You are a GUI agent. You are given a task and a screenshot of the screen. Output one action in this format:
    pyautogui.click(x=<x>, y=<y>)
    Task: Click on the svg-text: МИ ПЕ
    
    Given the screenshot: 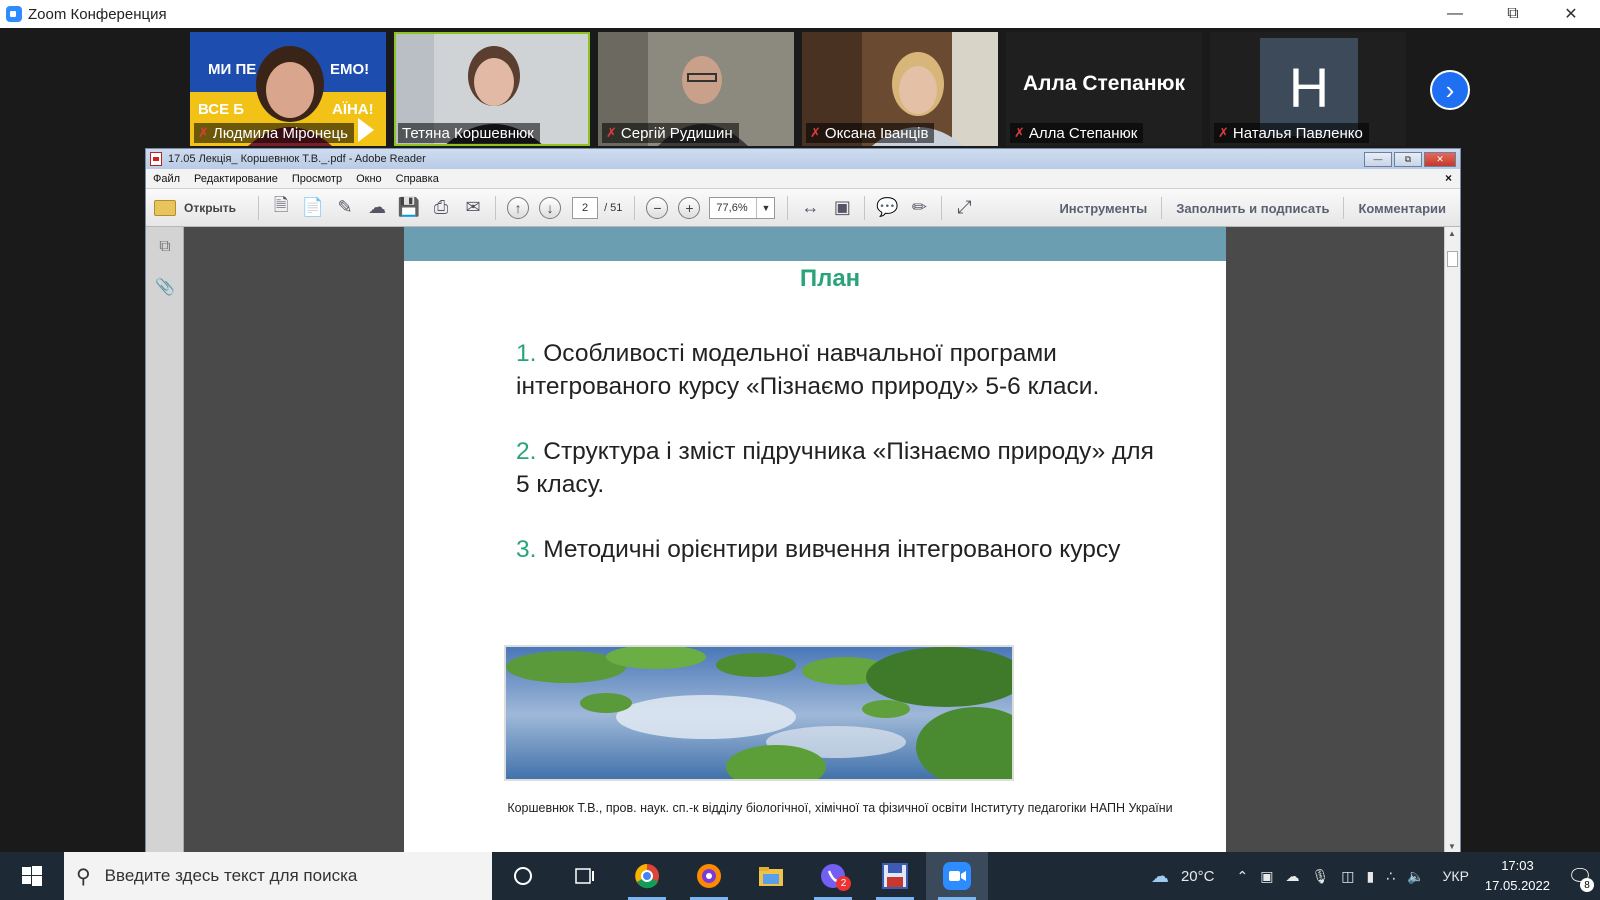 What is the action you would take?
    pyautogui.click(x=232, y=69)
    